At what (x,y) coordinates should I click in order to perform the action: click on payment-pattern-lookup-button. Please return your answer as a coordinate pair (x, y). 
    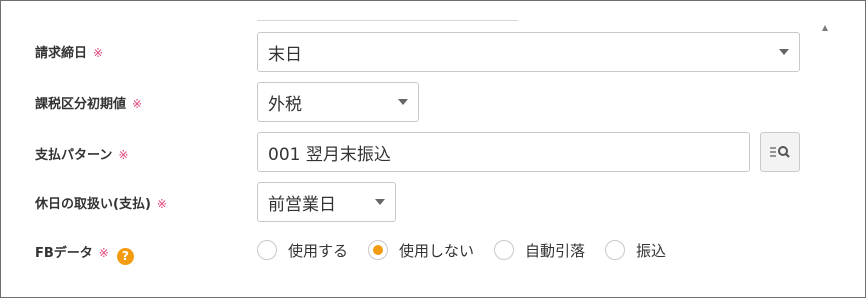
    Looking at the image, I should click on (780, 152).